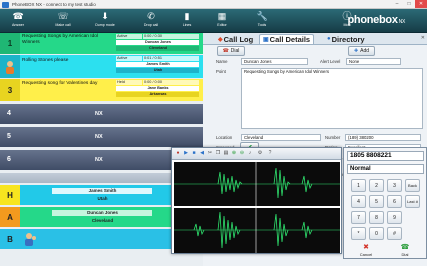 The height and width of the screenshot is (266, 427). I want to click on directory-icon: ●, so click(329, 39).